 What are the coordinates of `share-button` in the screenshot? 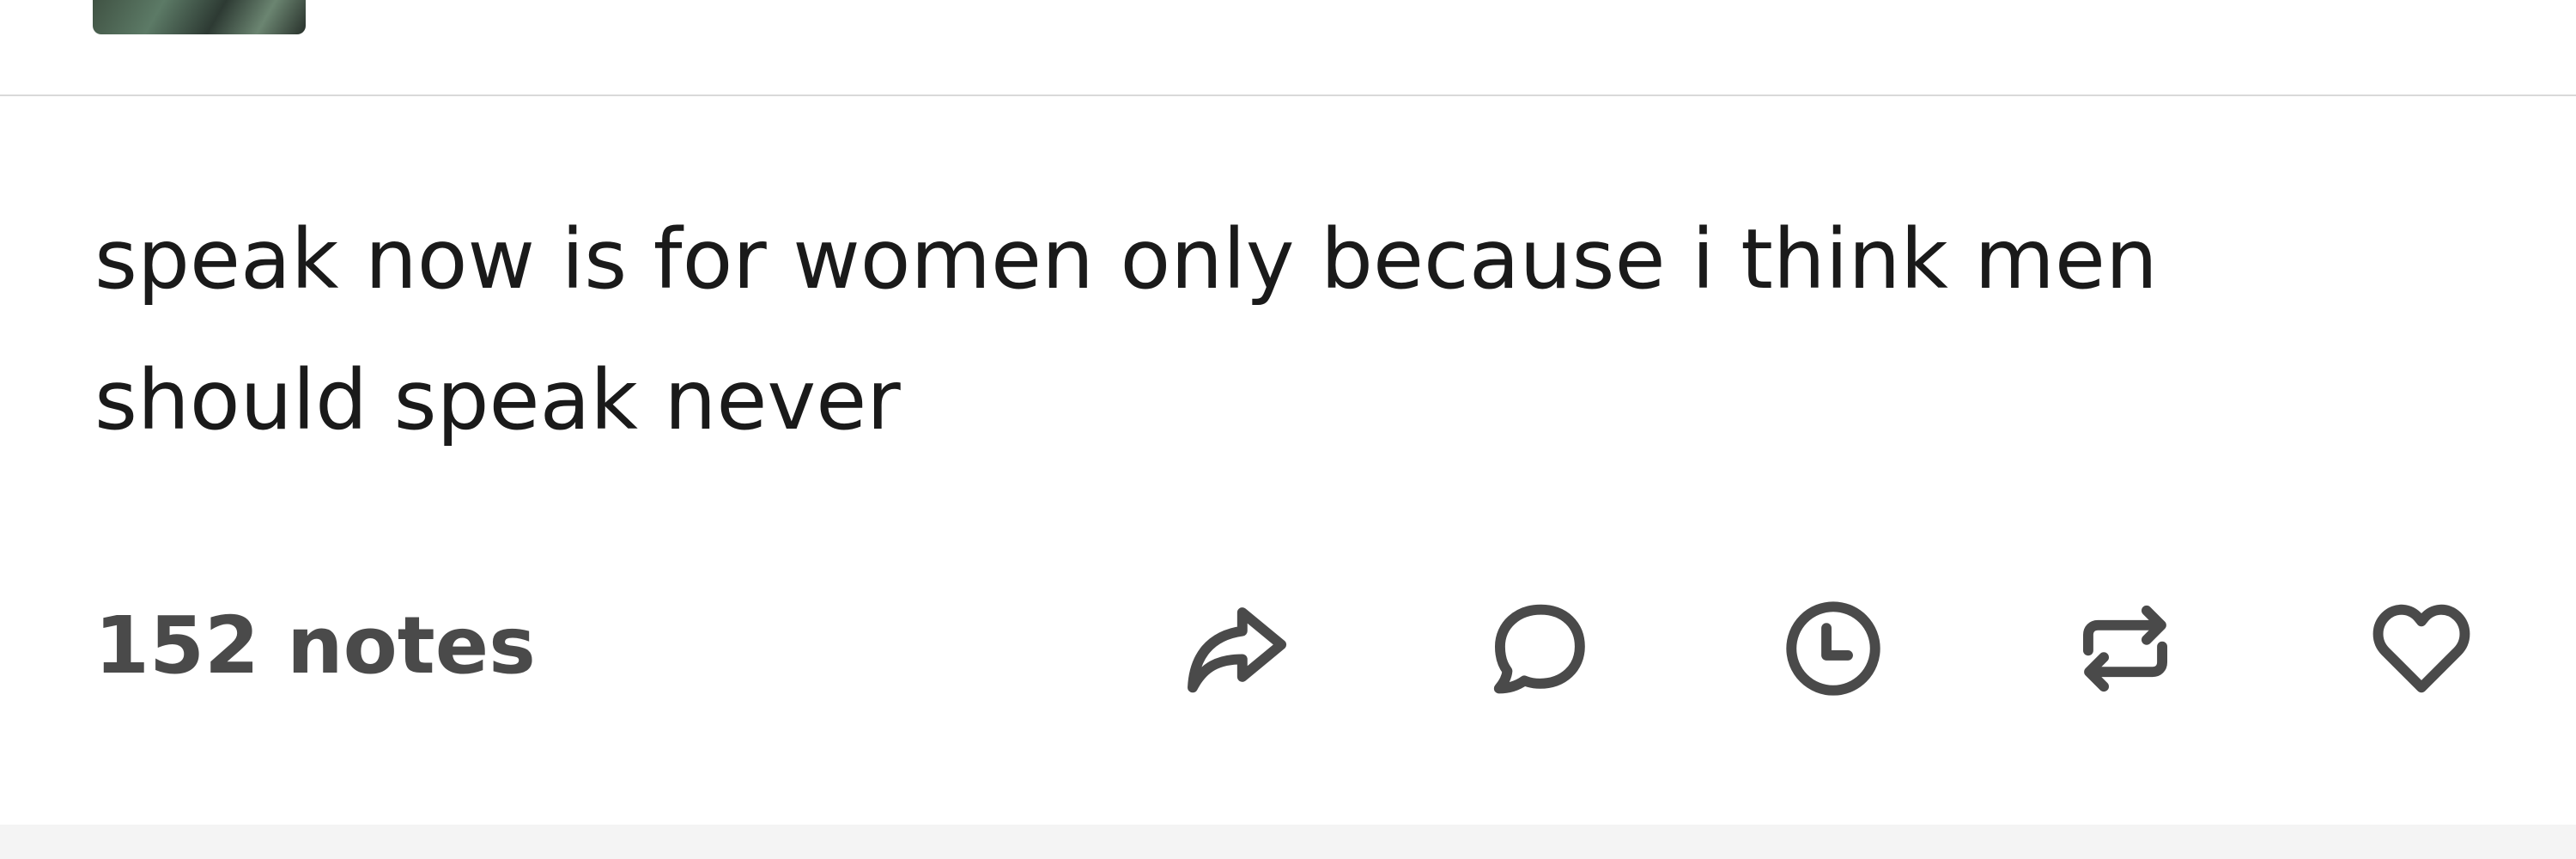 It's located at (1236, 648).